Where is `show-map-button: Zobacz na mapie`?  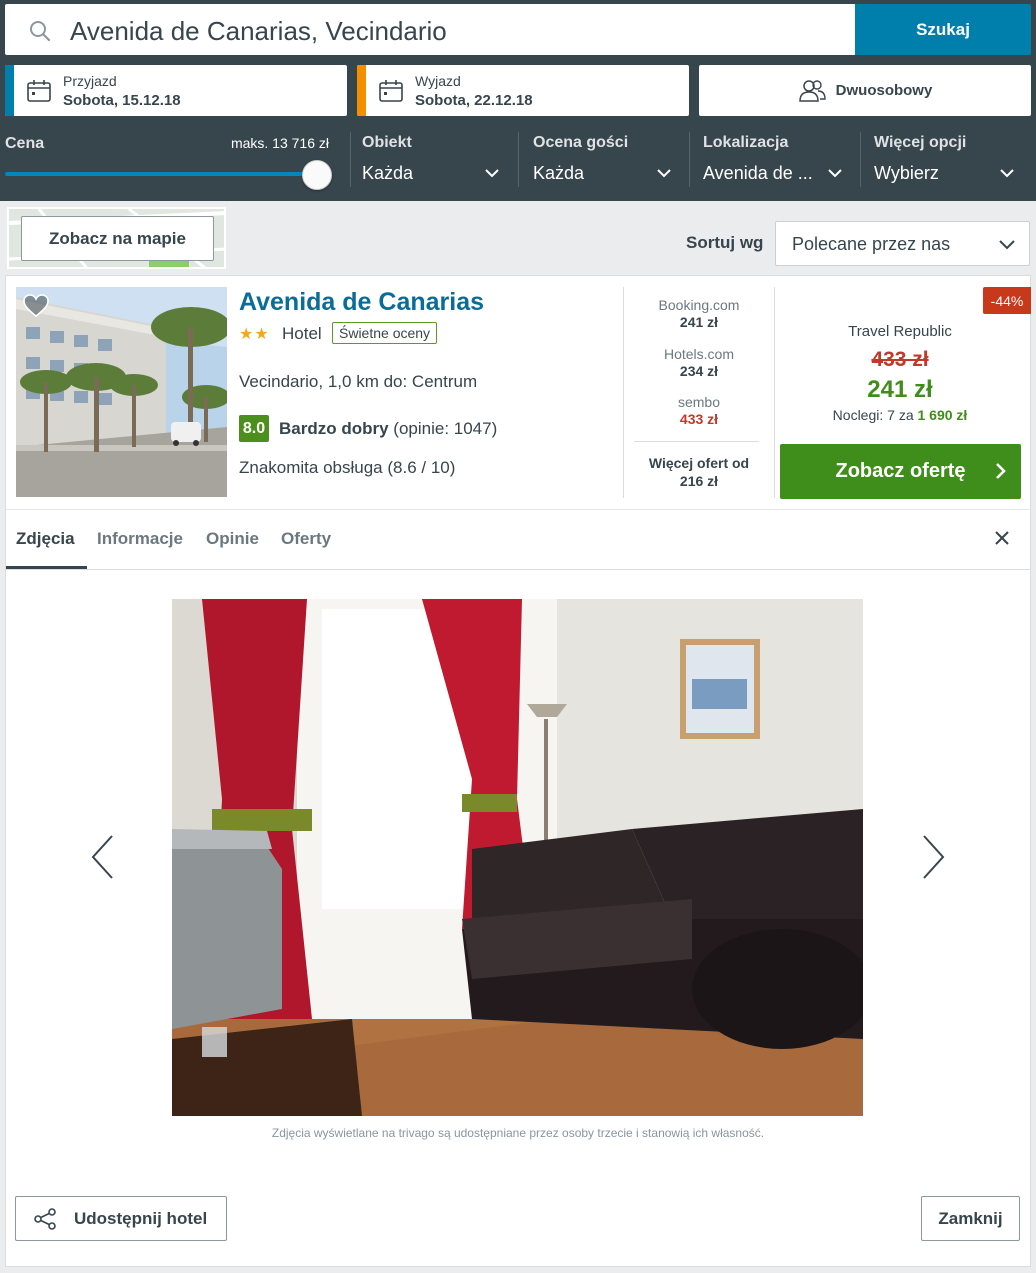
show-map-button: Zobacz na mapie is located at coordinates (117, 238).